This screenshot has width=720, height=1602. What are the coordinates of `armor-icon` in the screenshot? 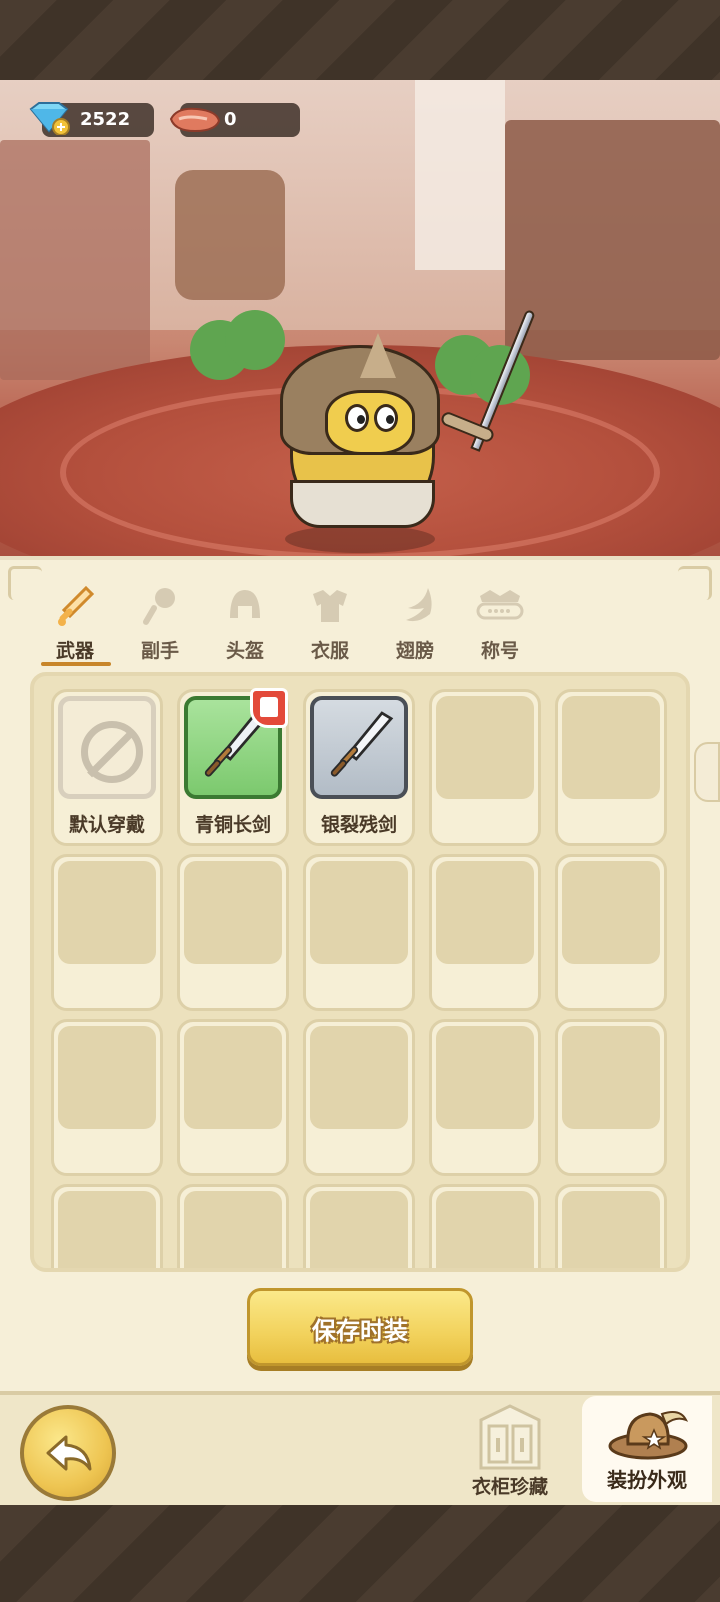 It's located at (330, 606).